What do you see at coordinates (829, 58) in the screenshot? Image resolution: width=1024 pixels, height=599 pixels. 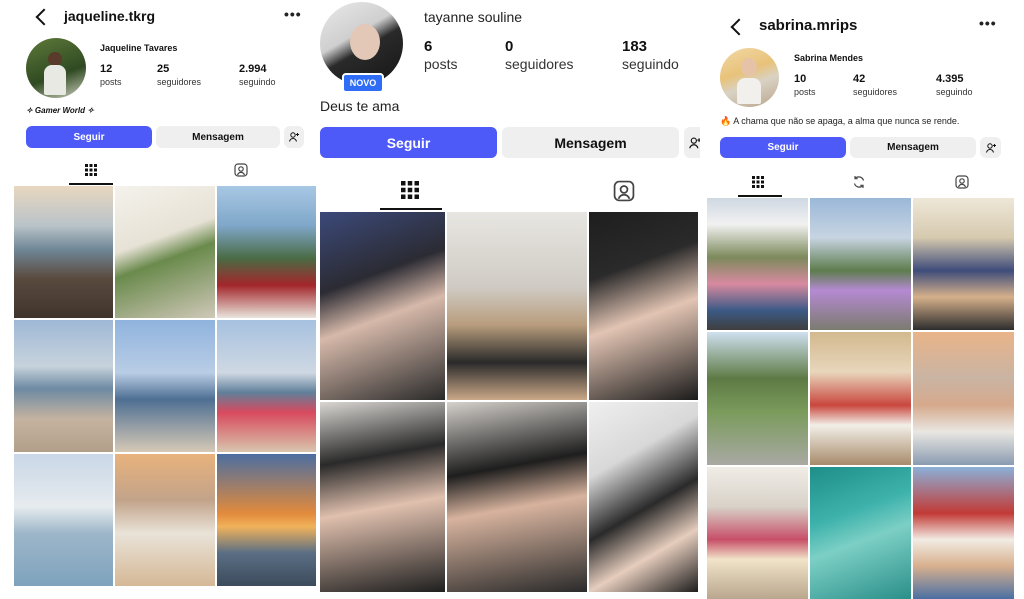 I see `profile-full-name: Sabrina Mendes` at bounding box center [829, 58].